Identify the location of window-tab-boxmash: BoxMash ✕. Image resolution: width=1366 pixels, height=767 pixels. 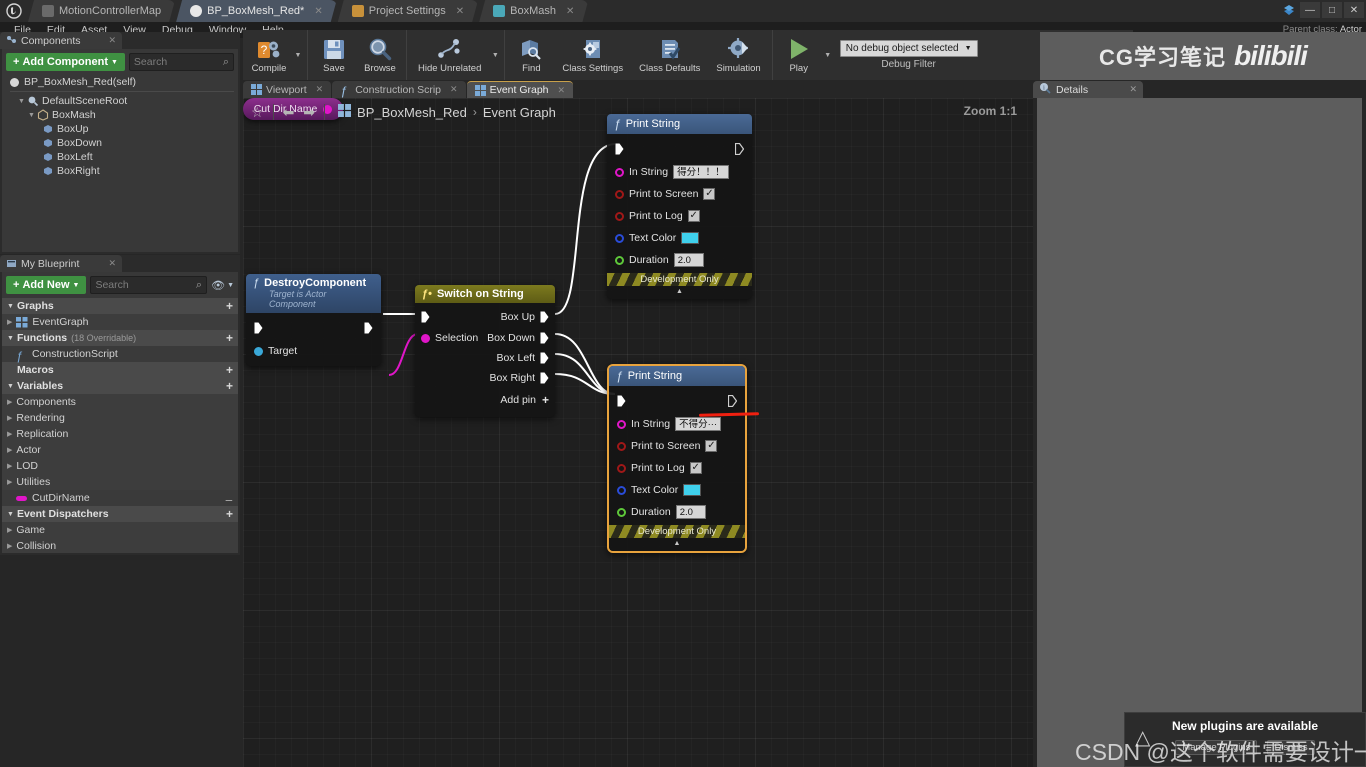
(533, 11).